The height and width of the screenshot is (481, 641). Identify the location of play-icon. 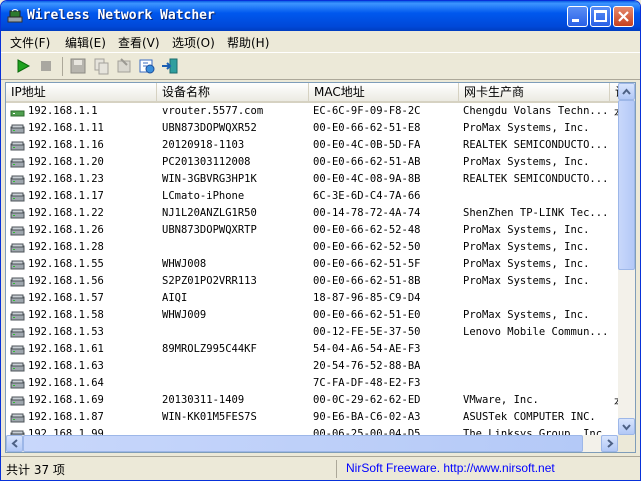
(23, 66).